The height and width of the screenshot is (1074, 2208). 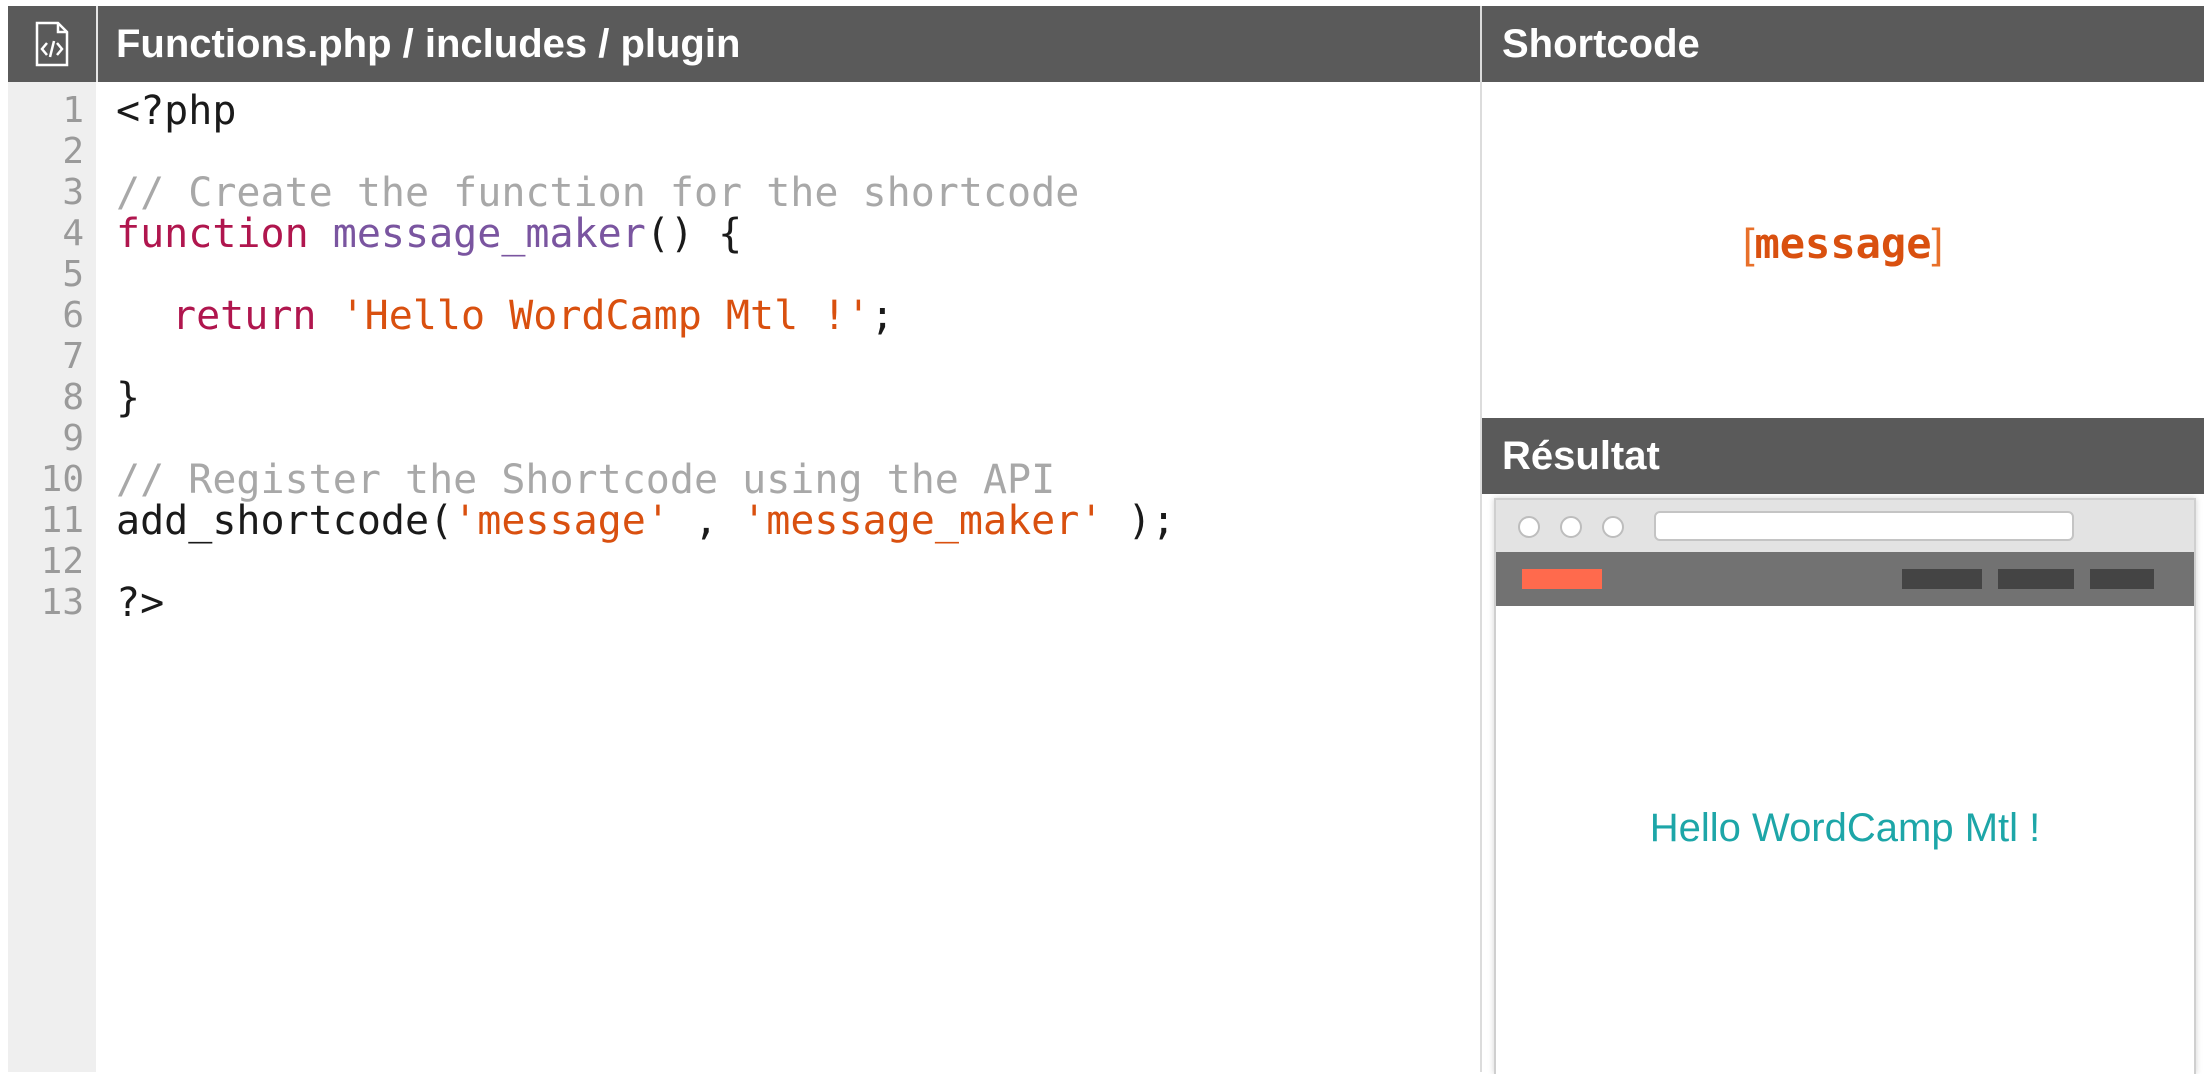 I want to click on close-bracket: ], so click(x=1937, y=243).